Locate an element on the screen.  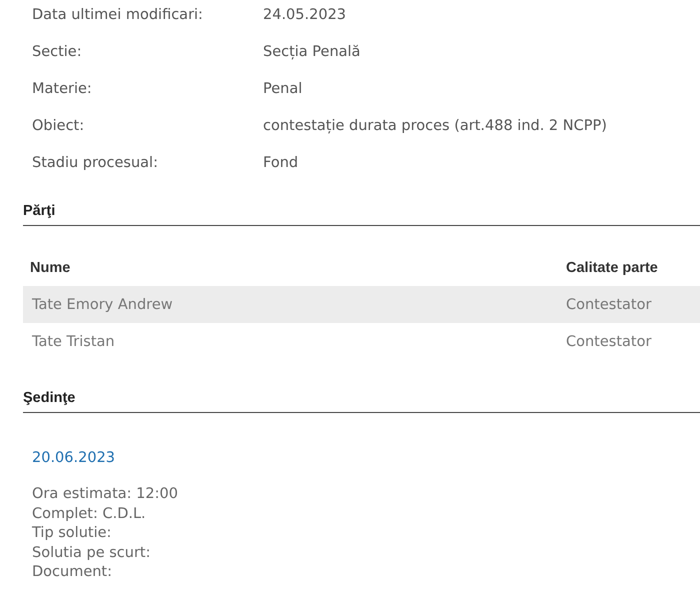
hearing-detail: Ora estimata: 12:00 is located at coordinates (105, 494).